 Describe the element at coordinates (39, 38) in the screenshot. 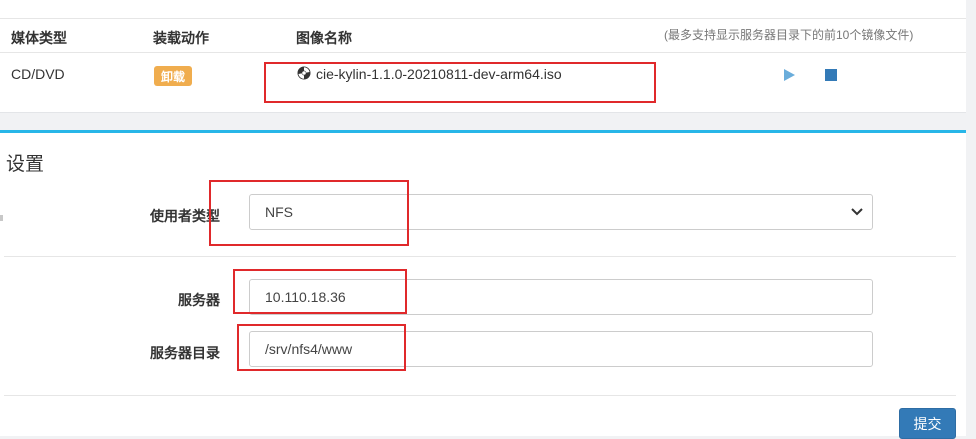

I see `header-media-type: 媒体类型` at that location.